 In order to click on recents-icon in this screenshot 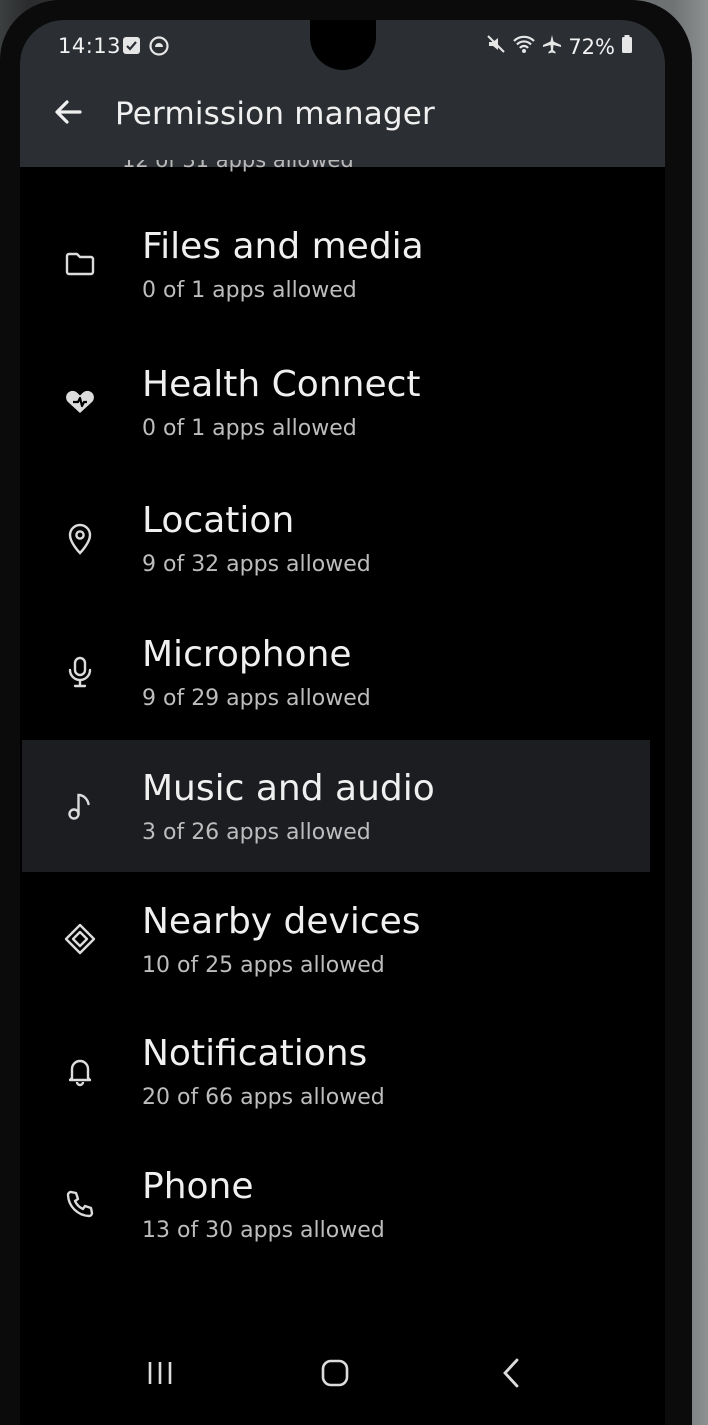, I will do `click(160, 1375)`.